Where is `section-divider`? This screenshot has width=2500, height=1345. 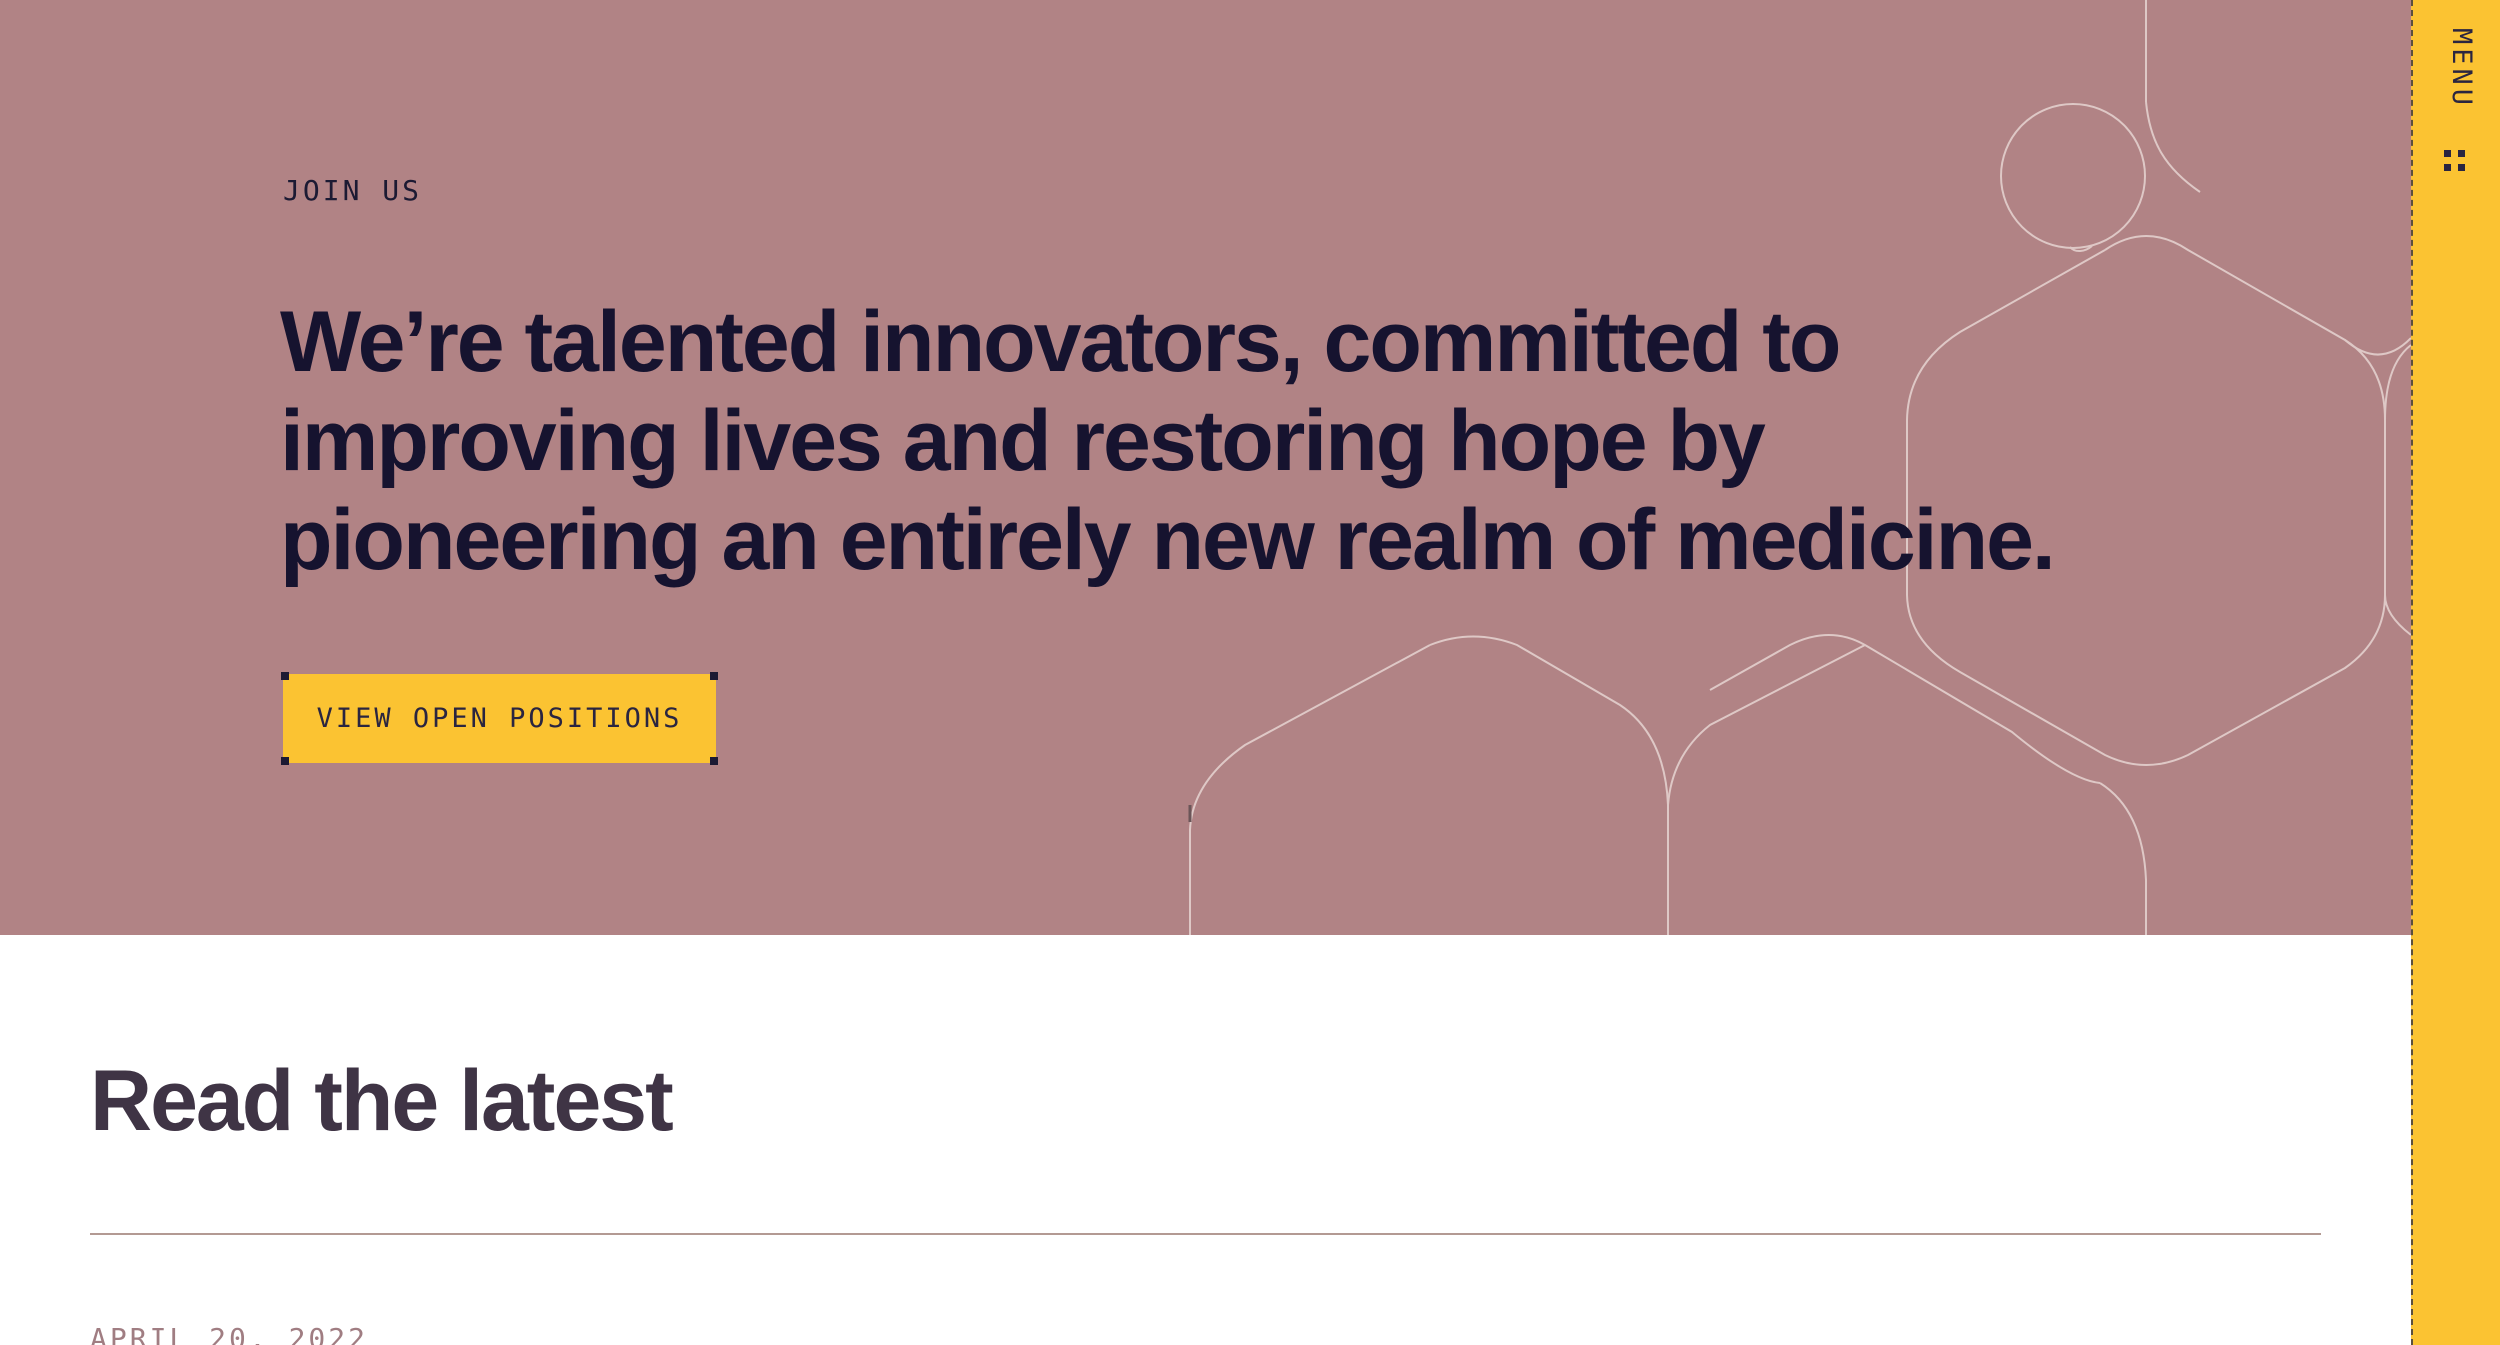 section-divider is located at coordinates (1205, 1234).